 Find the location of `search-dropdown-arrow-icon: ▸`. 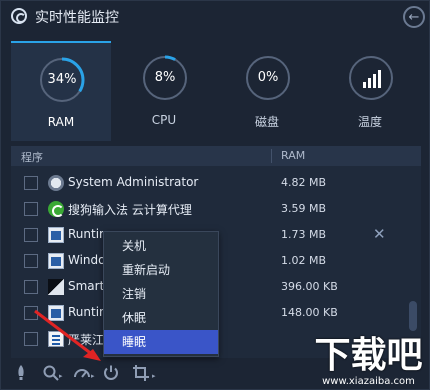

search-dropdown-arrow-icon: ▸ is located at coordinates (61, 376).